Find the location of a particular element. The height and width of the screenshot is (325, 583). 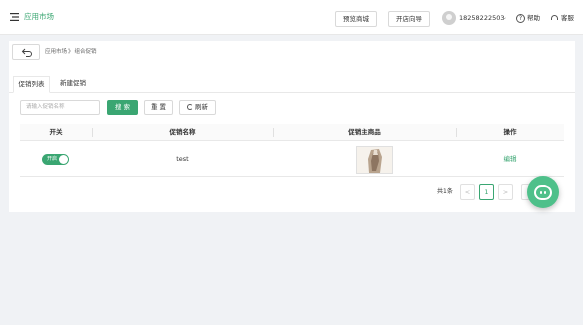

customer-service-link: 客服 is located at coordinates (562, 18).